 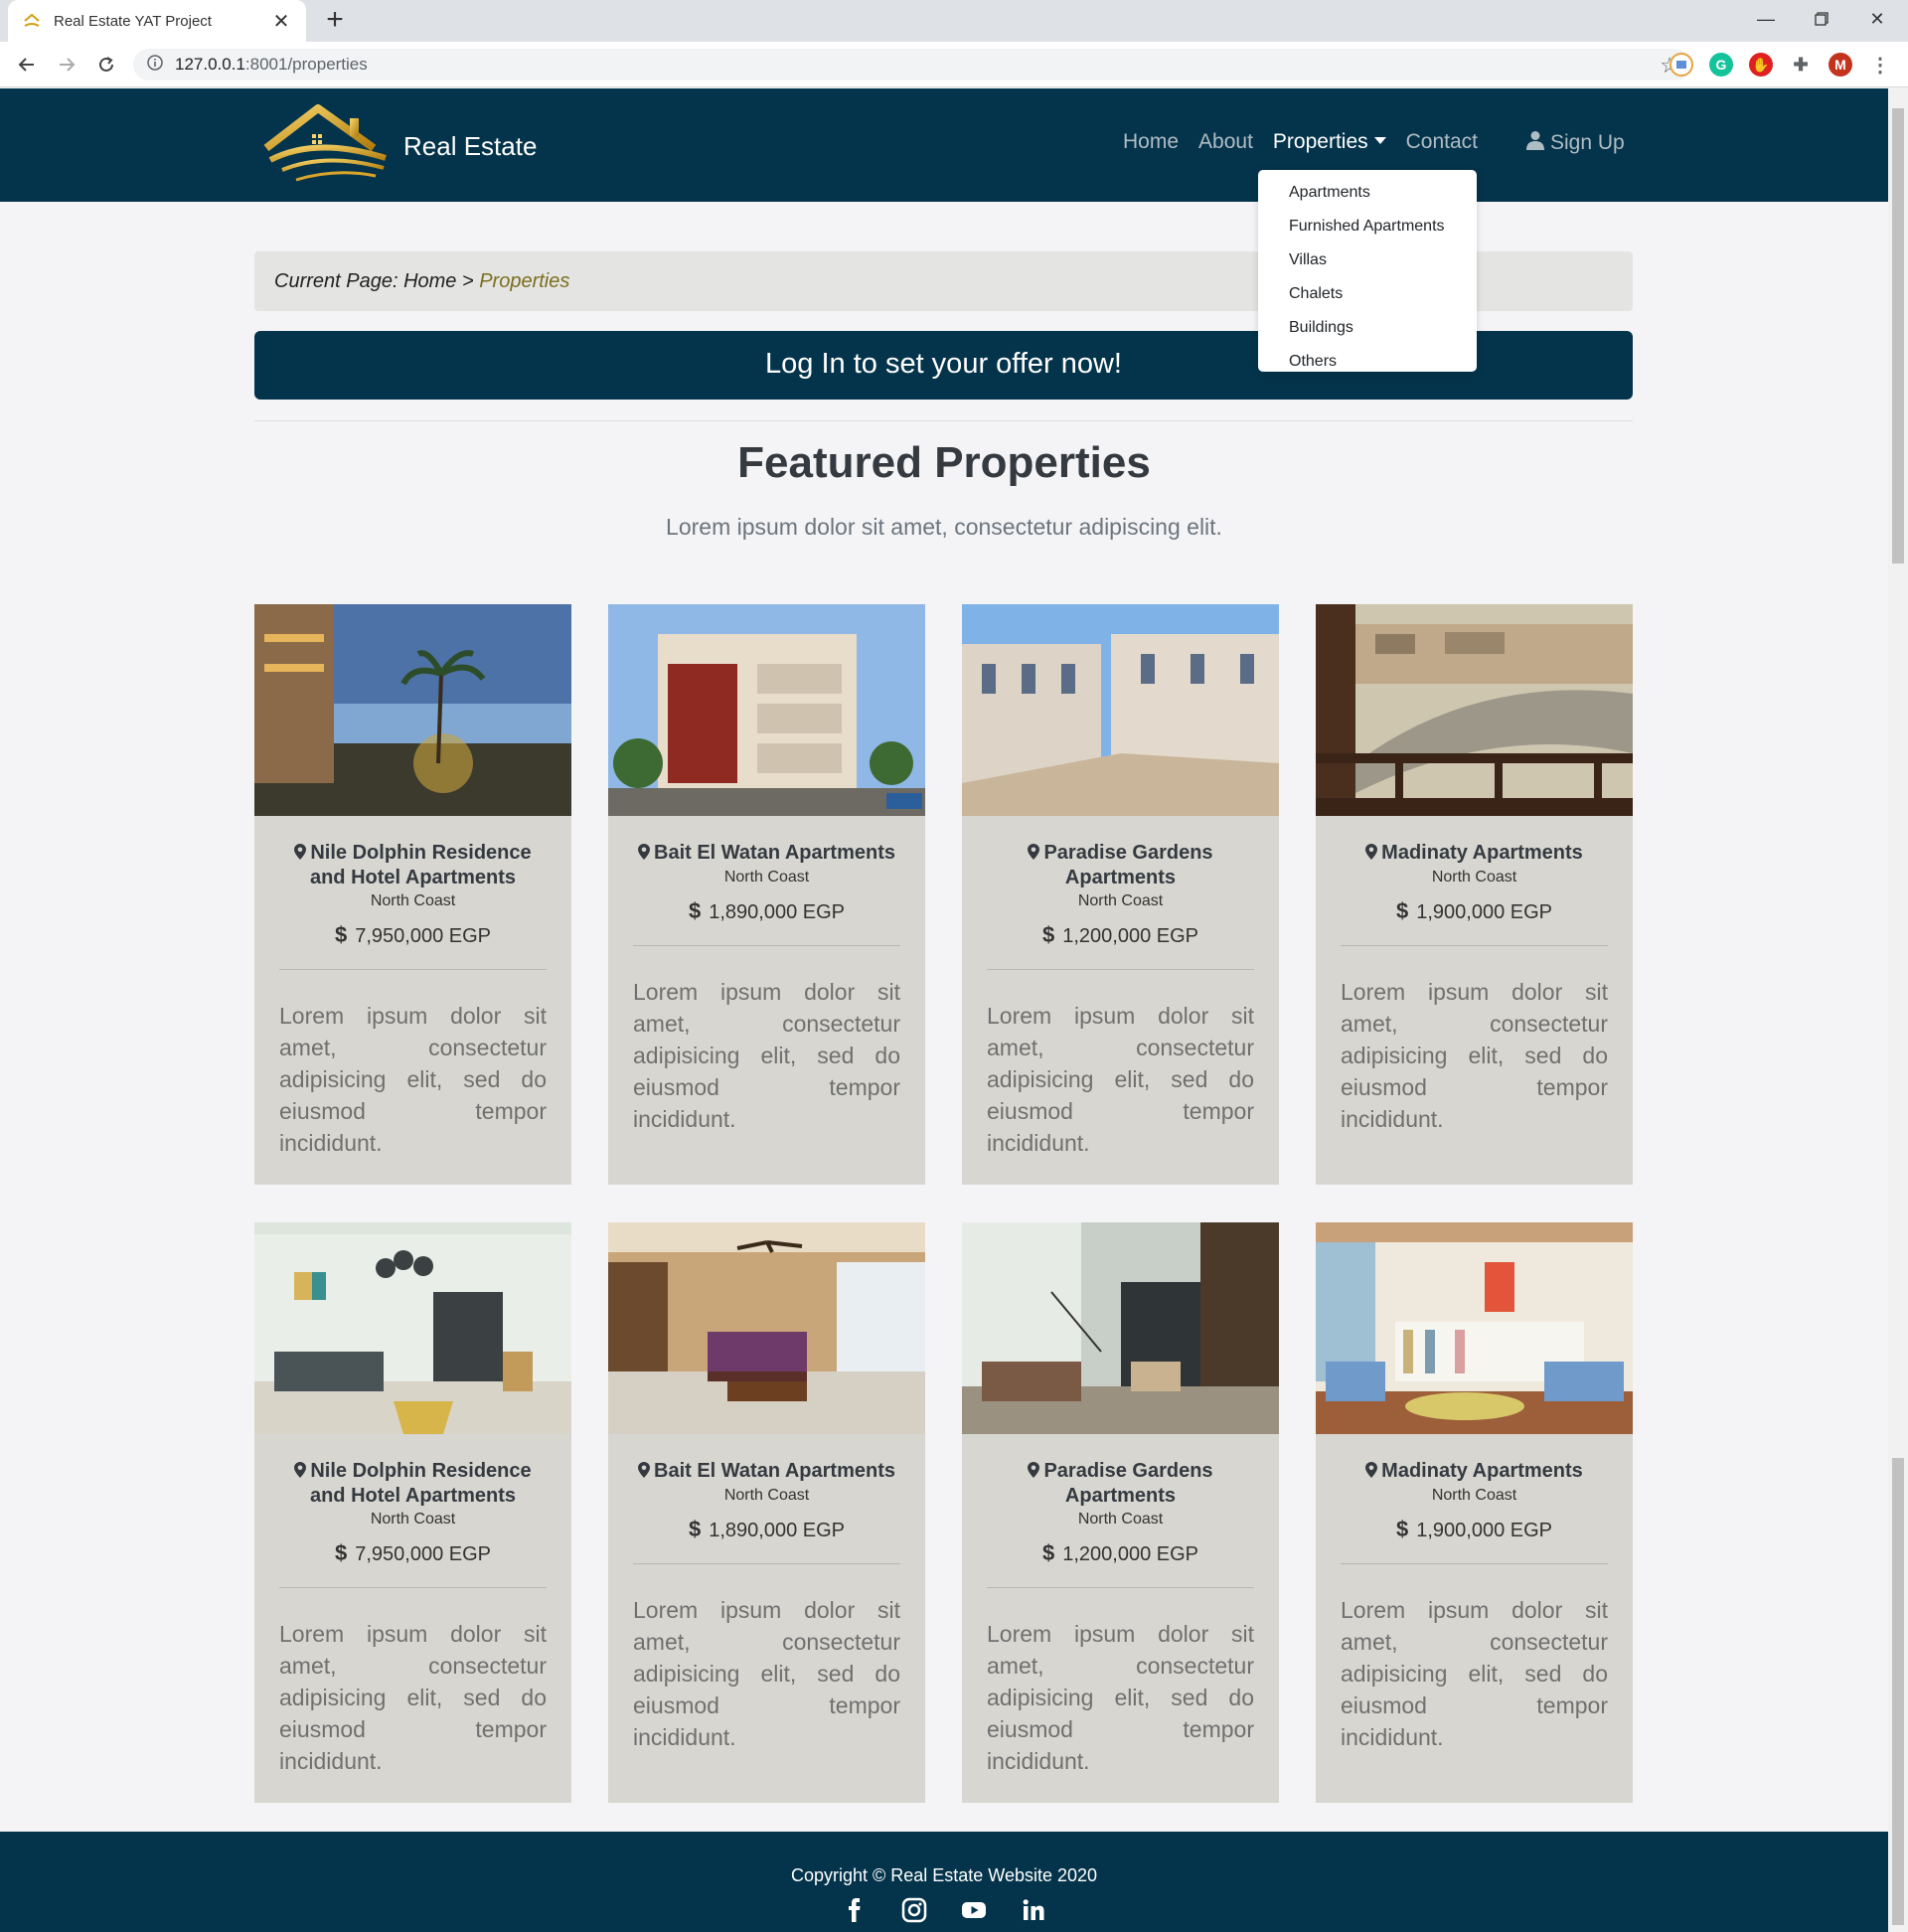 What do you see at coordinates (1151, 142) in the screenshot?
I see `nav-home: Home` at bounding box center [1151, 142].